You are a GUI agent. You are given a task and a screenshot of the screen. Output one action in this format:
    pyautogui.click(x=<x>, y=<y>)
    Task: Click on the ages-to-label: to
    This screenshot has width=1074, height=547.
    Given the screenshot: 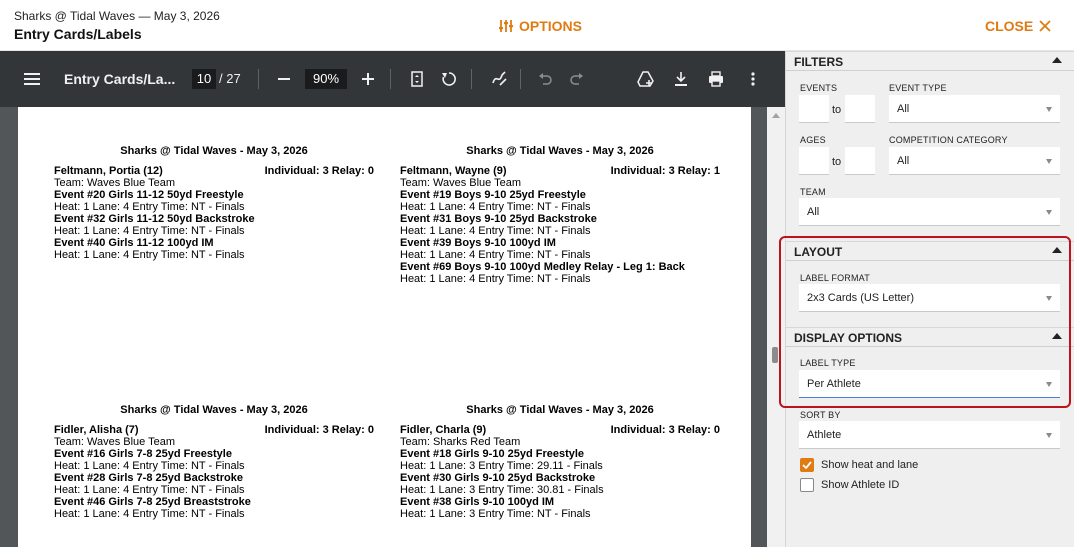 What is the action you would take?
    pyautogui.click(x=837, y=162)
    